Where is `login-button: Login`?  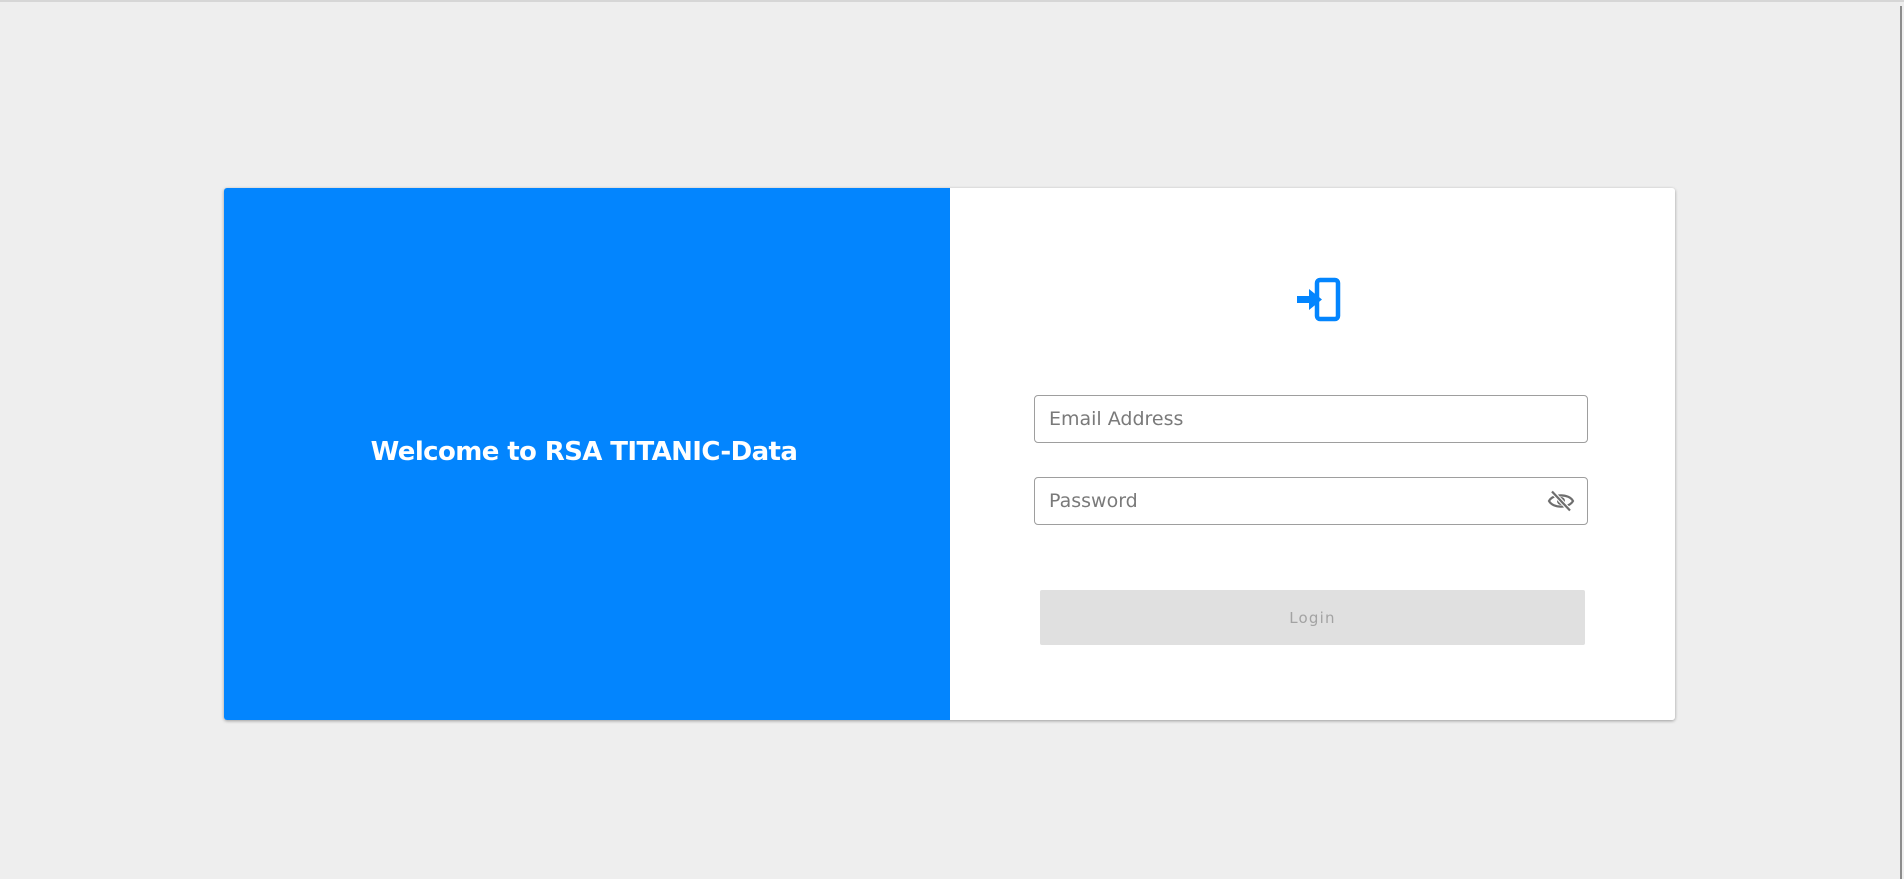 login-button: Login is located at coordinates (1312, 617).